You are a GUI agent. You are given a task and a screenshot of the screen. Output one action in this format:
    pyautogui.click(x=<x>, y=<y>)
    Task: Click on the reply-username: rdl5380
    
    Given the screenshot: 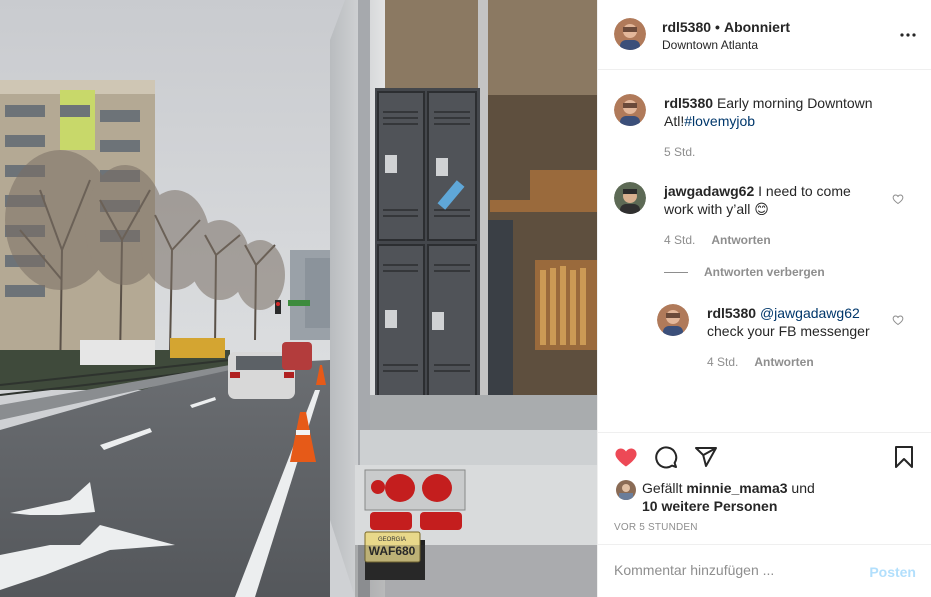 What is the action you would take?
    pyautogui.click(x=731, y=313)
    